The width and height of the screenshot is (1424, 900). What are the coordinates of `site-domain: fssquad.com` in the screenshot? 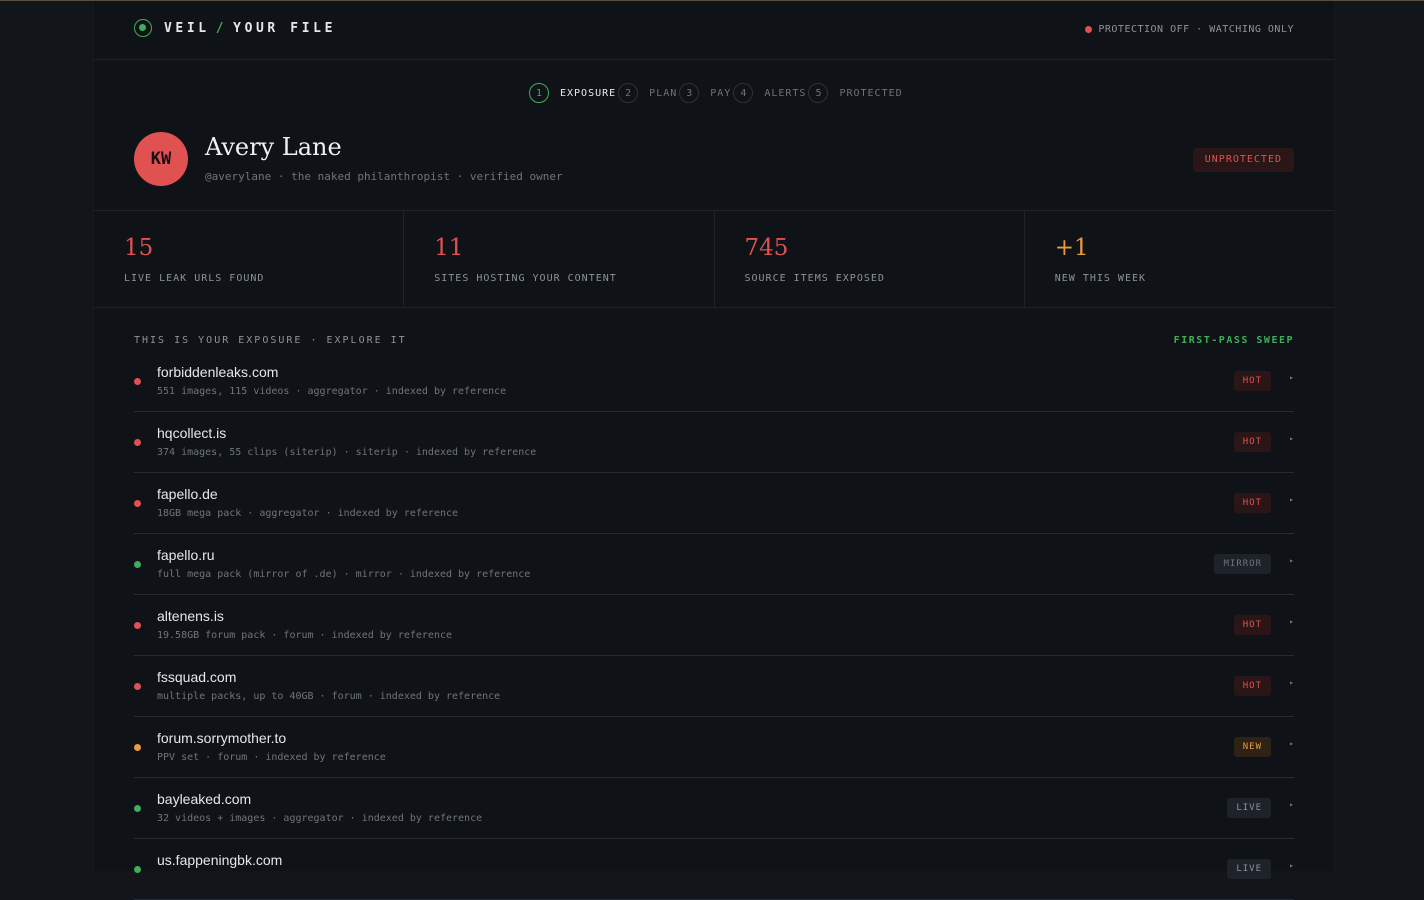 It's located at (197, 677).